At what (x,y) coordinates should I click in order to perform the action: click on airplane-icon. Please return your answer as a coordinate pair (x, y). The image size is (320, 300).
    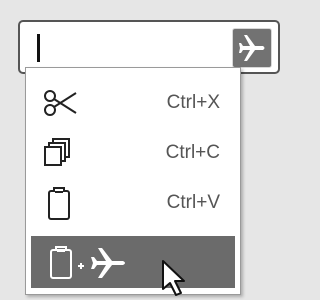
    Looking at the image, I should click on (252, 48).